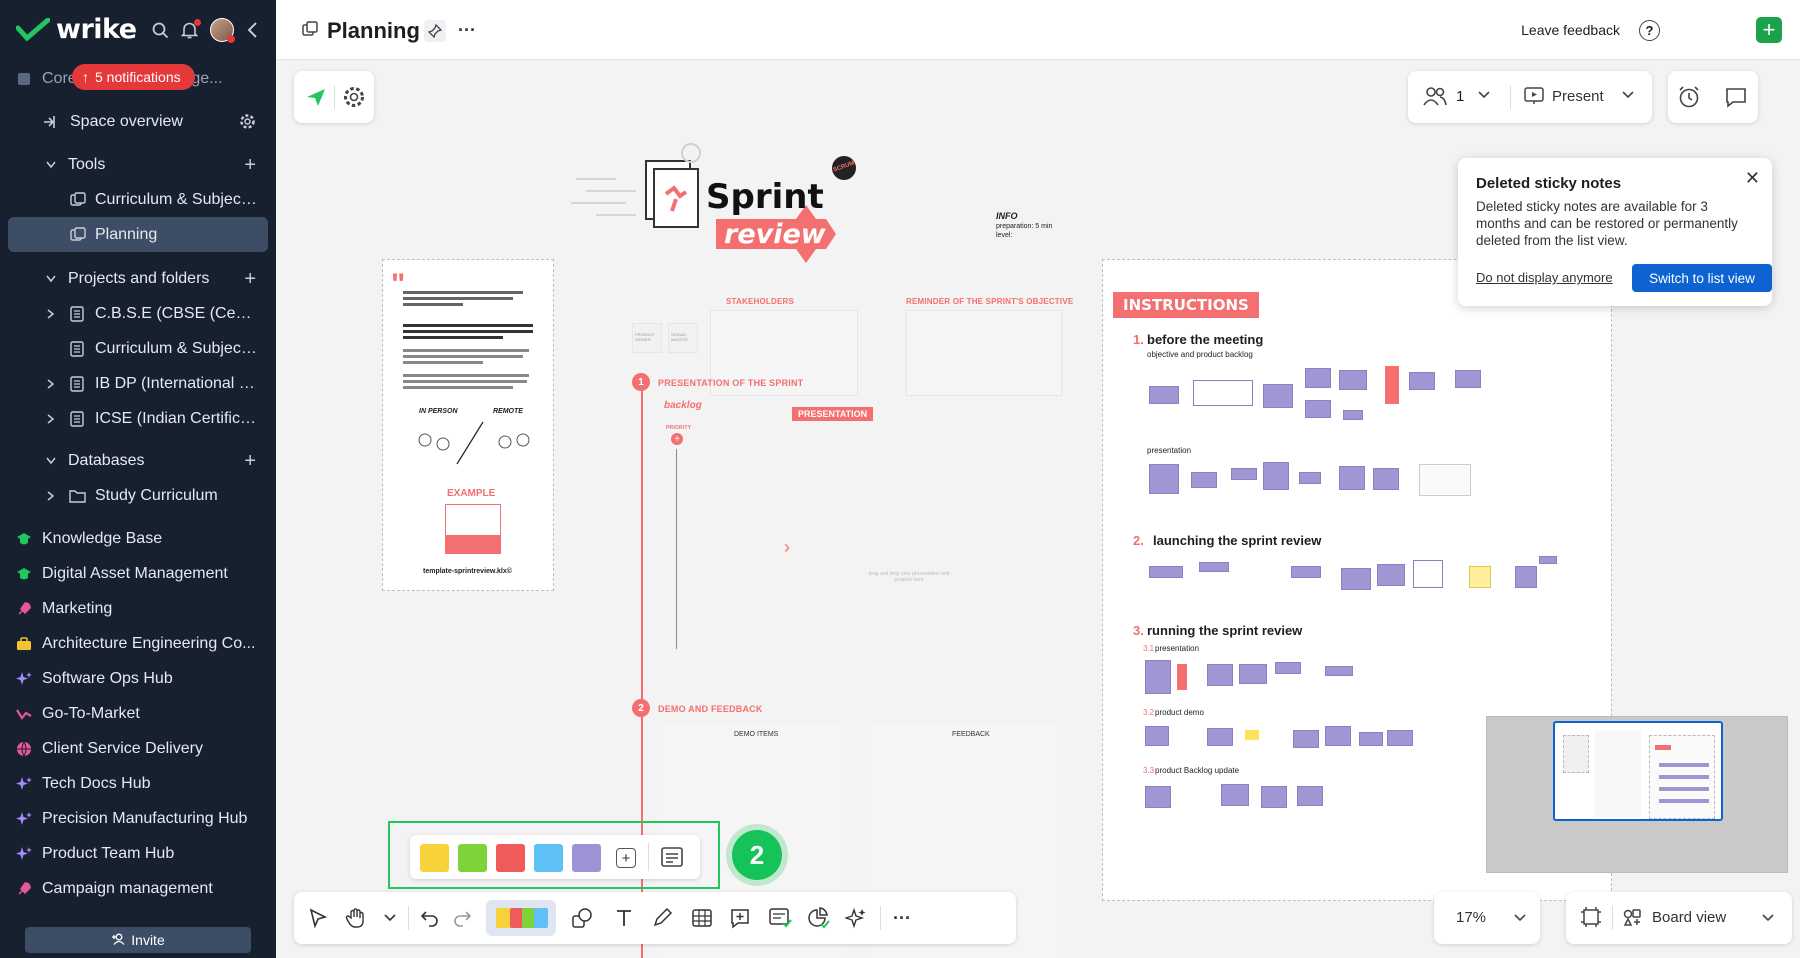  What do you see at coordinates (1460, 96) in the screenshot?
I see `participant-count: 1` at bounding box center [1460, 96].